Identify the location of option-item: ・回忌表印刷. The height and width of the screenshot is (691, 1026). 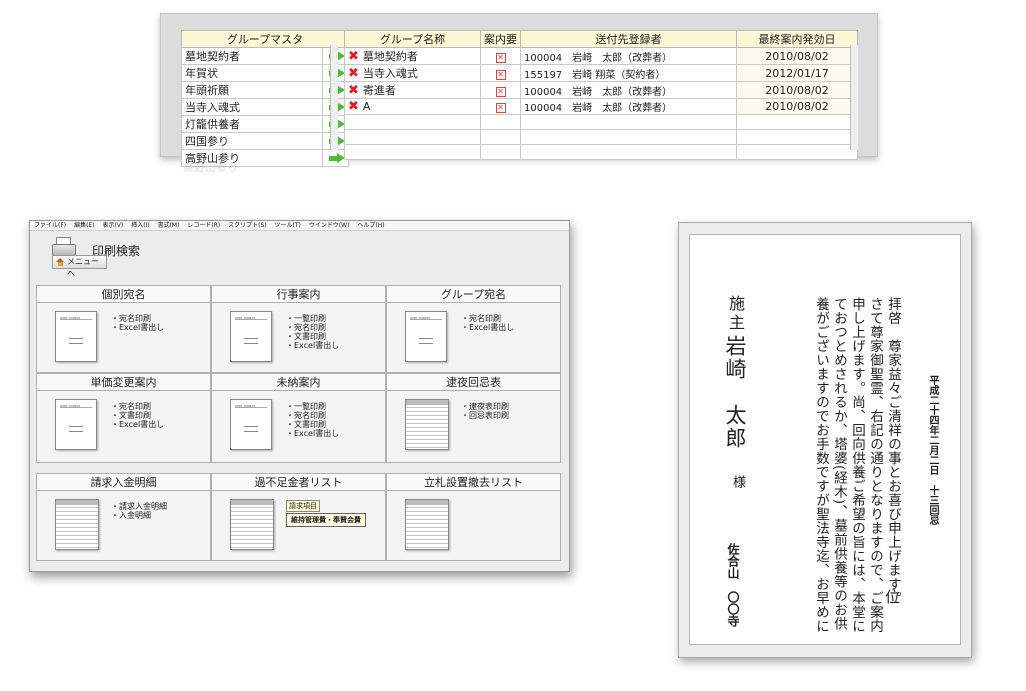
(485, 415).